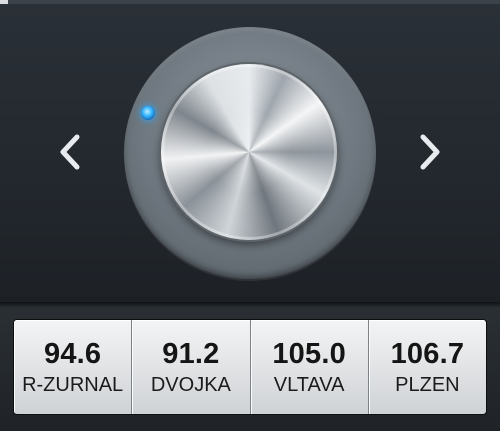 This screenshot has height=431, width=500. I want to click on preset-station-name: PLZEN, so click(427, 384).